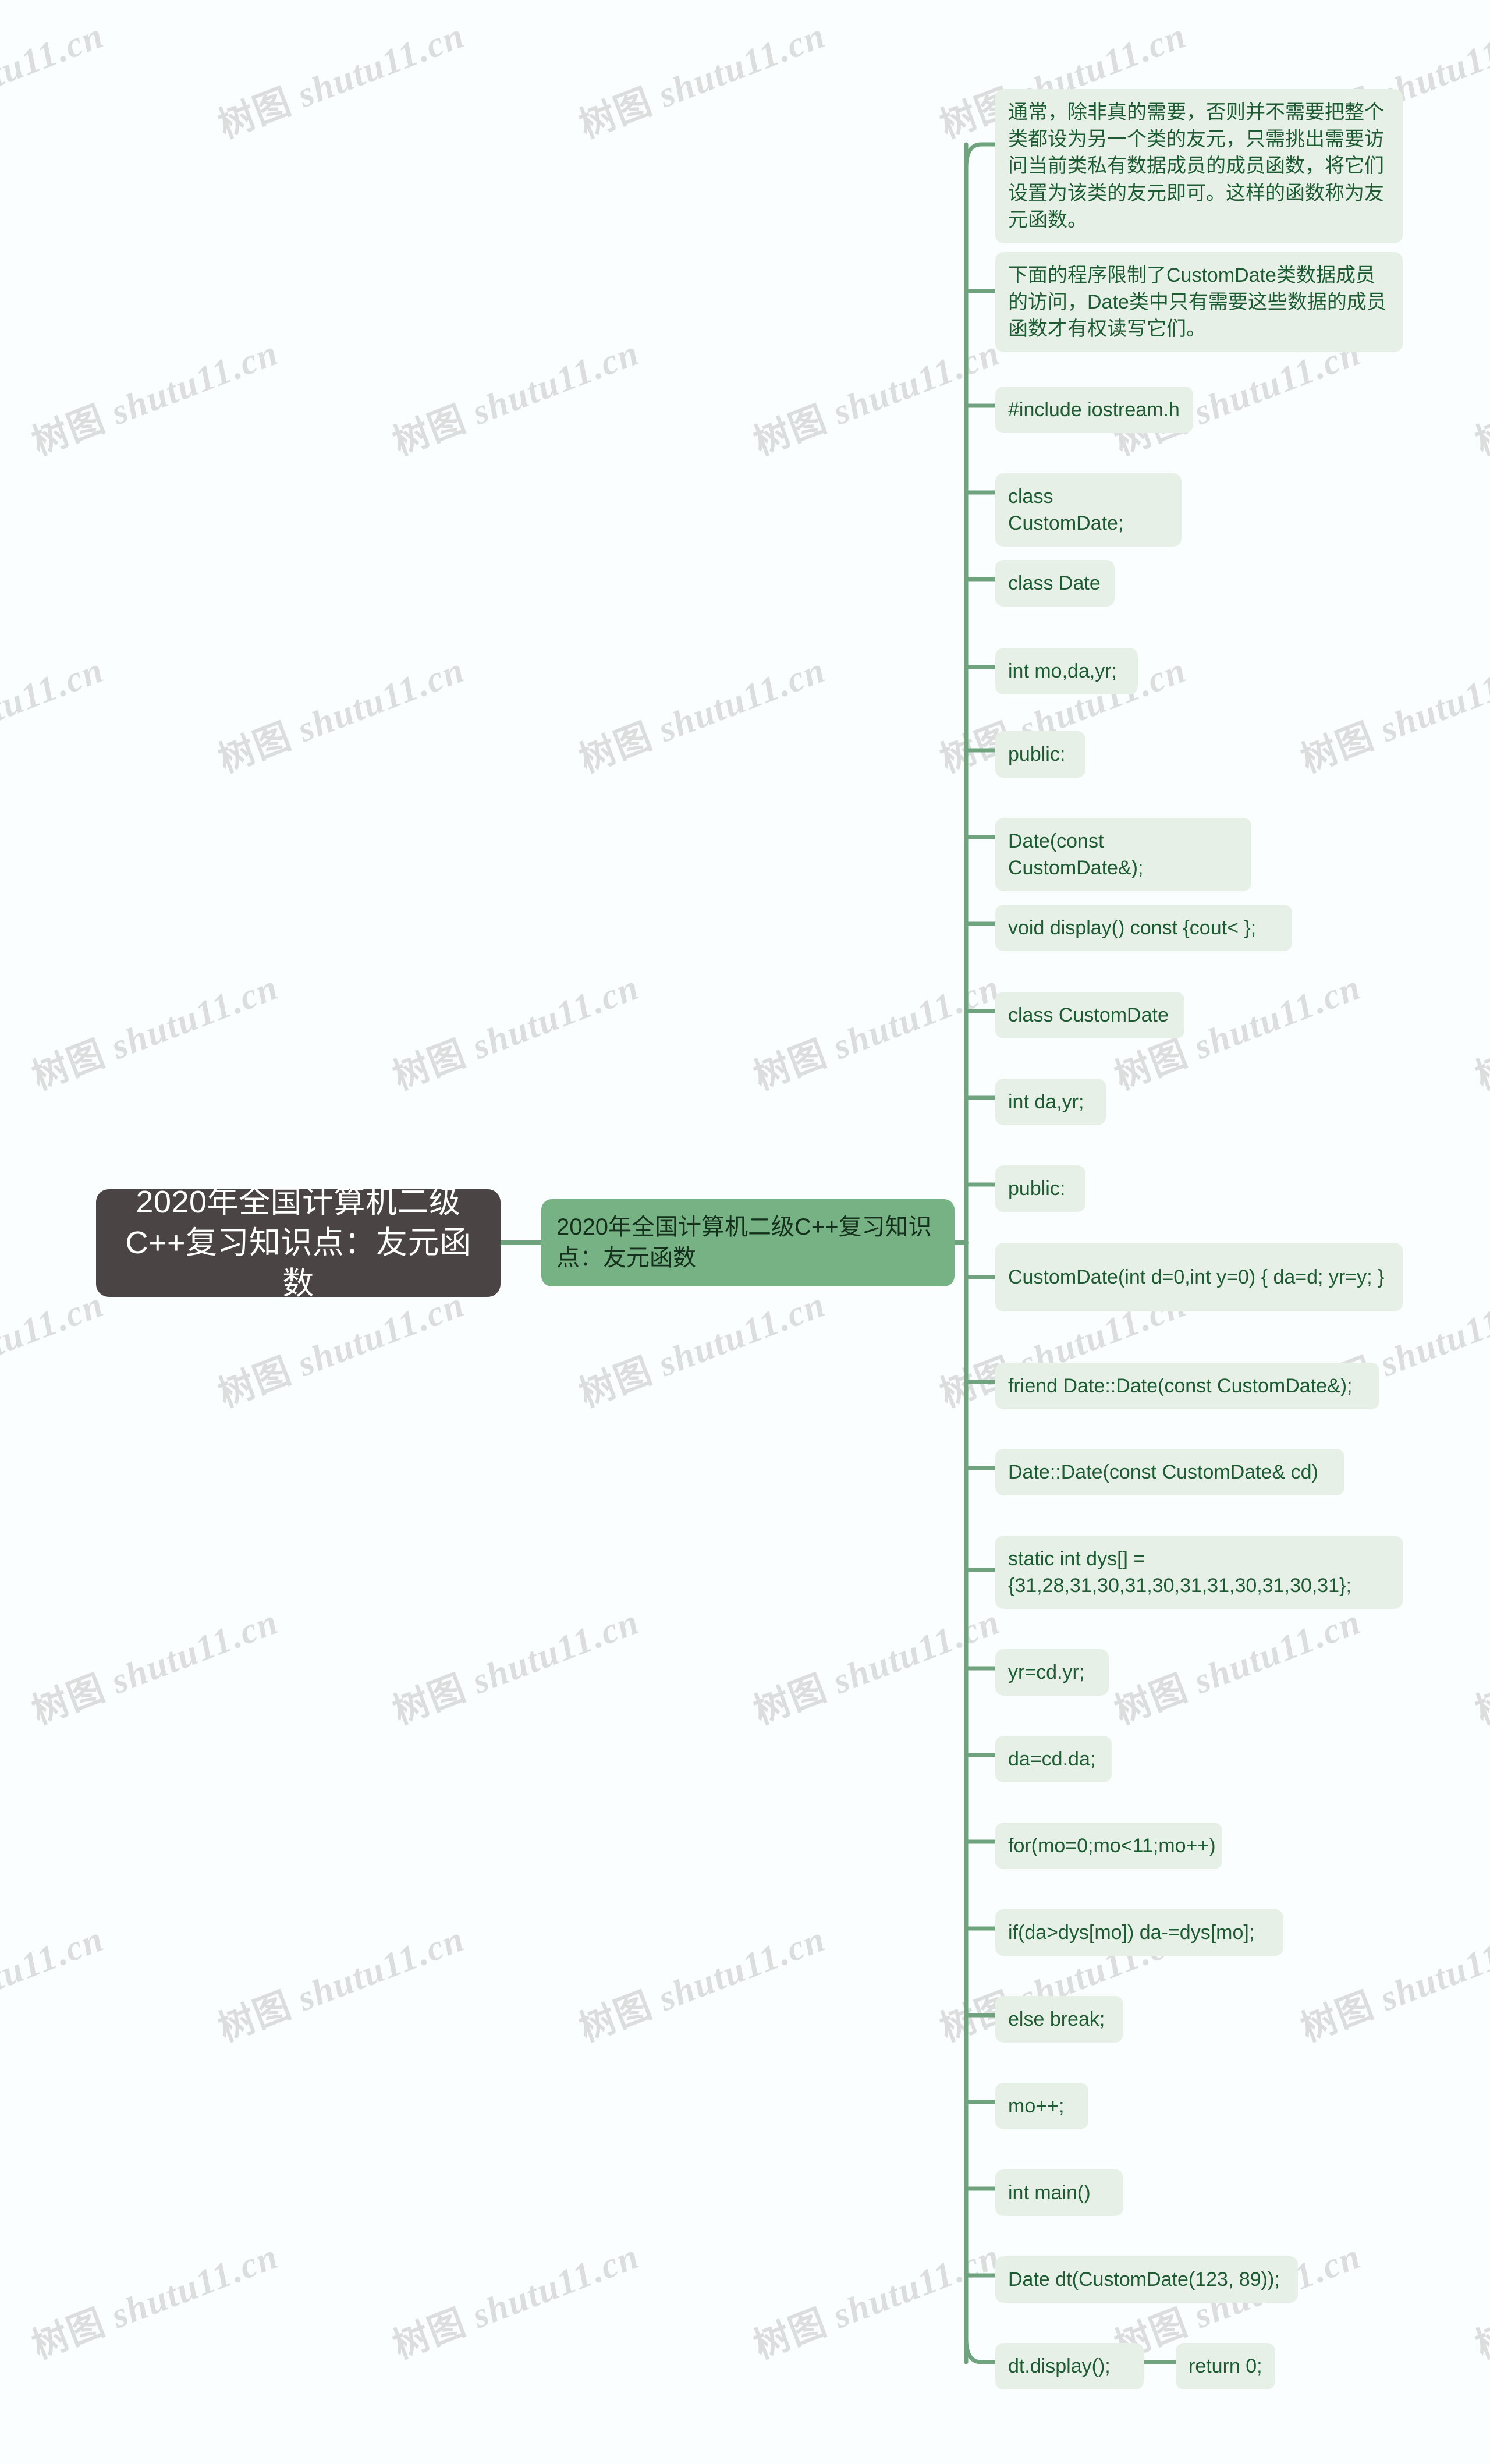  Describe the element at coordinates (1112, 1846) in the screenshot. I see `leaf-node-label: for(mo=0;mo<11;mo++)` at that location.